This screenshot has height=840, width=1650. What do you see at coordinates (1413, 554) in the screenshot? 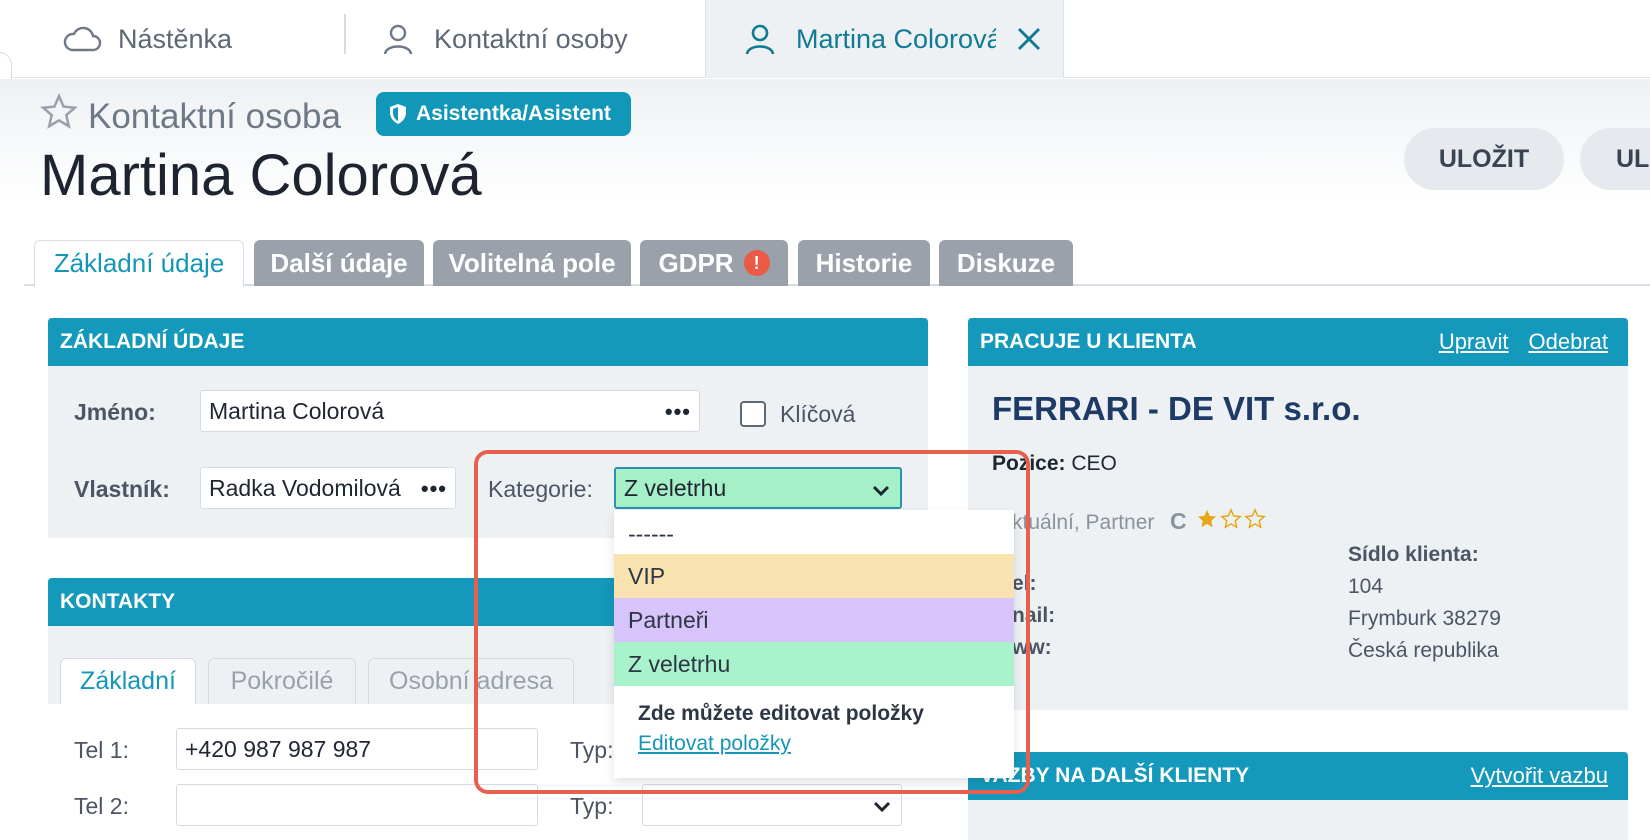
I see `client-seat-label: Sídlo klienta:` at bounding box center [1413, 554].